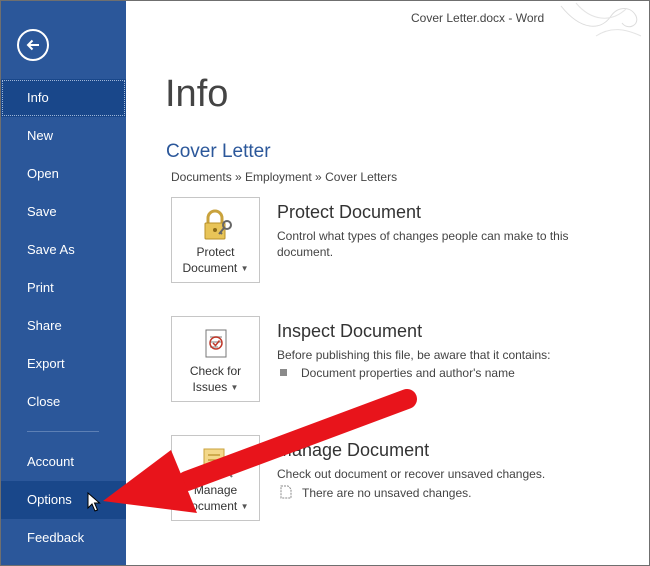 The image size is (650, 566). Describe the element at coordinates (350, 331) in the screenshot. I see `section-title: Inspect Document` at that location.